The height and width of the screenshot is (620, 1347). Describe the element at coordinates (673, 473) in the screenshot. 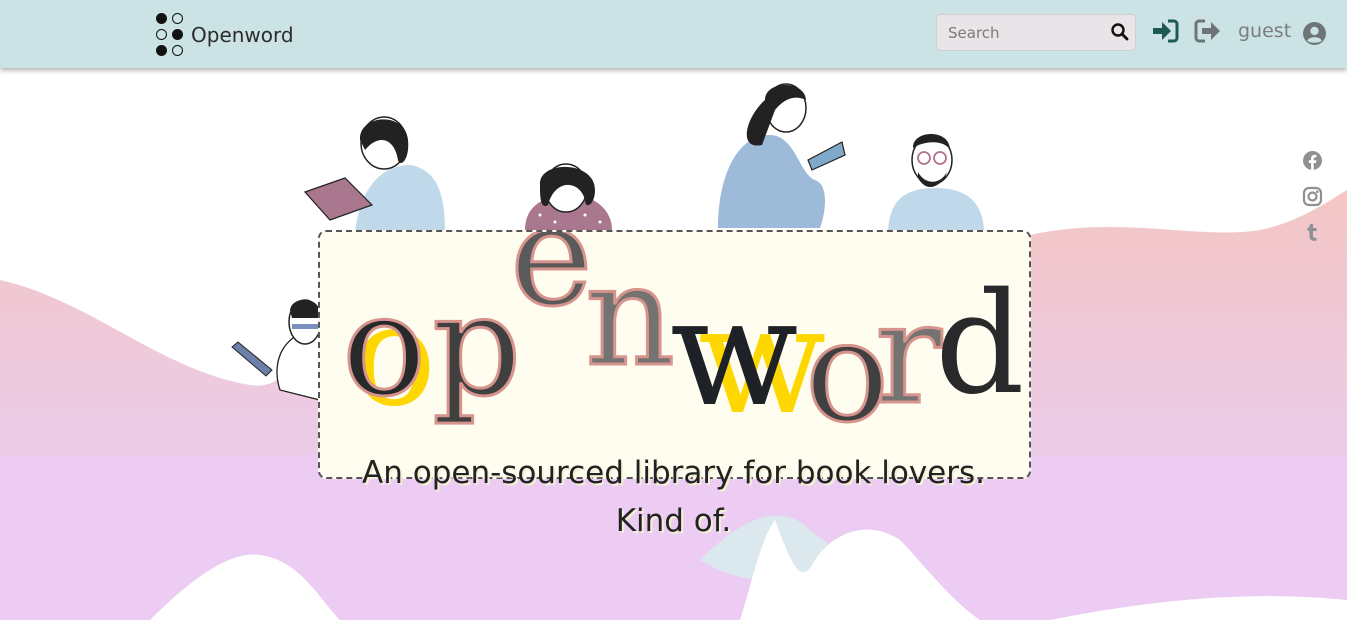

I see `tagline-line-1: An open-sourced library for book lovers.` at that location.